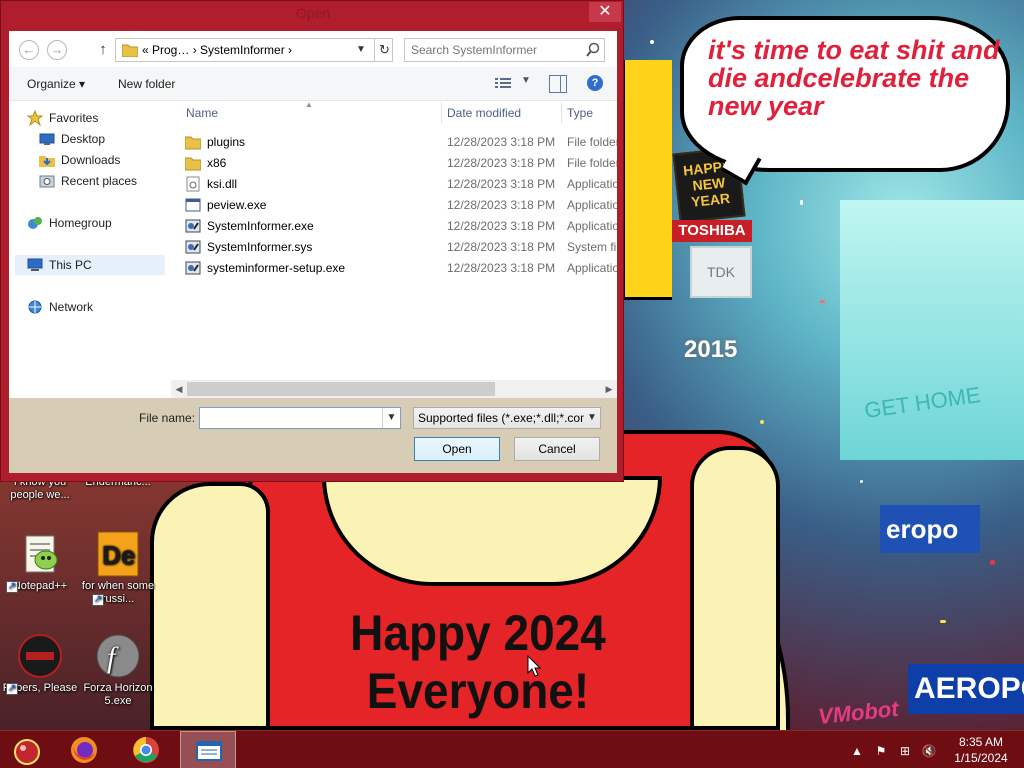 The height and width of the screenshot is (768, 1024). What do you see at coordinates (71, 307) in the screenshot?
I see `nav-item-label: Network` at bounding box center [71, 307].